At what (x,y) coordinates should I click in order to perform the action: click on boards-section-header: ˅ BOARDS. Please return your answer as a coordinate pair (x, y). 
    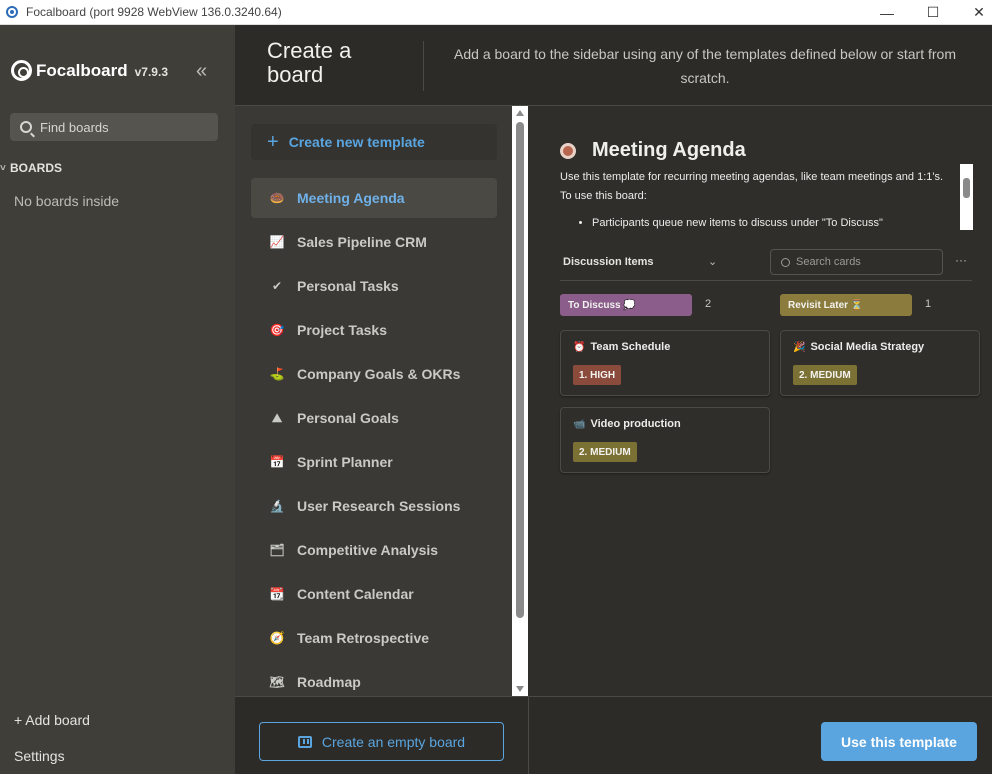
    Looking at the image, I should click on (31, 168).